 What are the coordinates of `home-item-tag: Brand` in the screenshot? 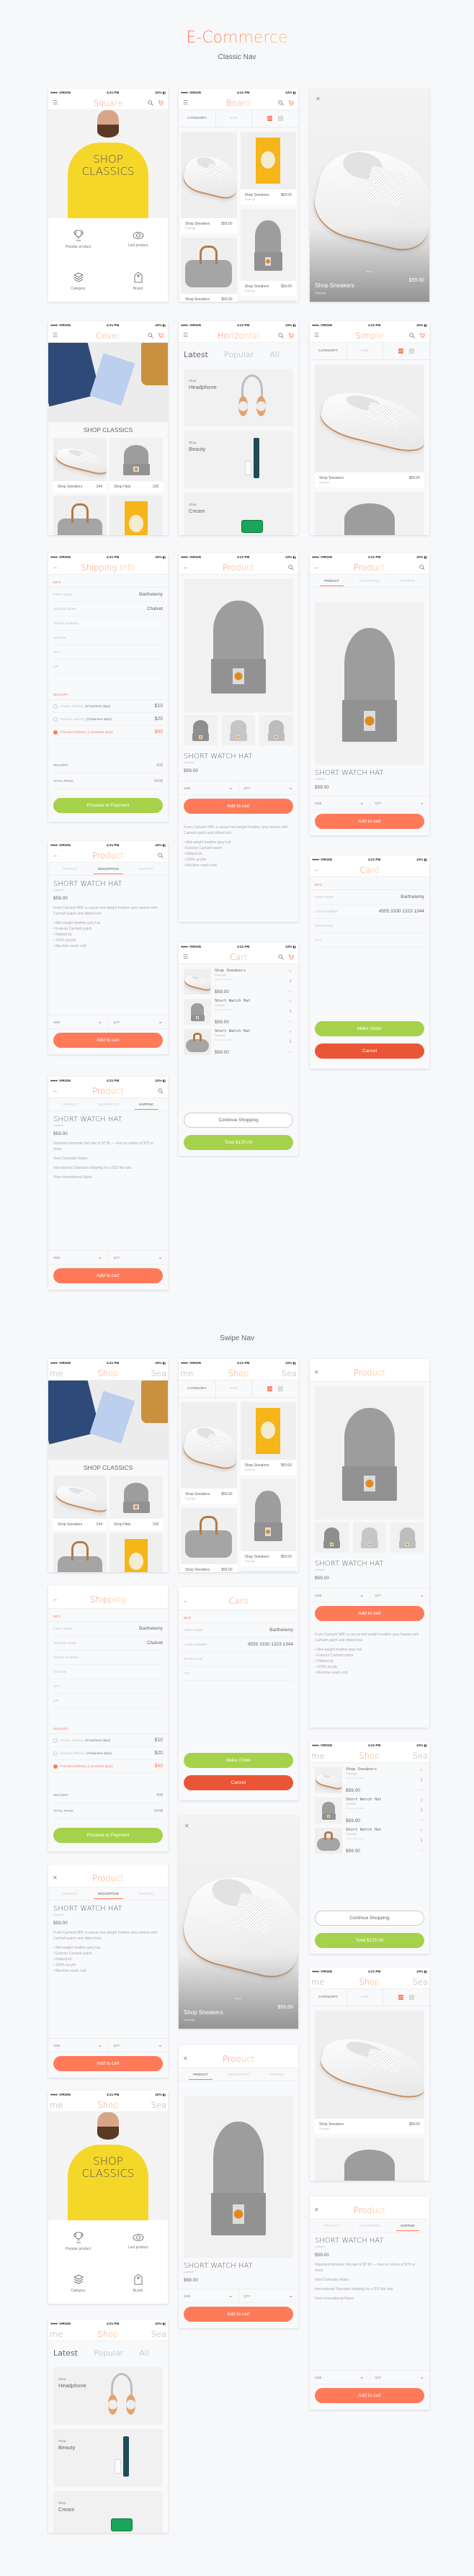 It's located at (138, 2283).